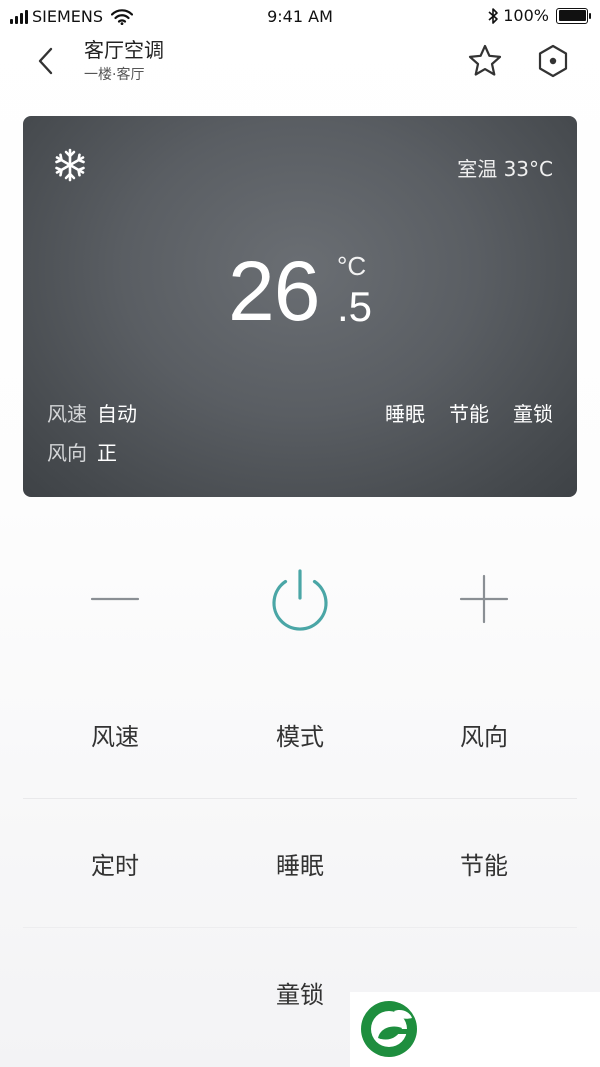 Image resolution: width=600 pixels, height=1067 pixels. I want to click on power-icon, so click(300, 601).